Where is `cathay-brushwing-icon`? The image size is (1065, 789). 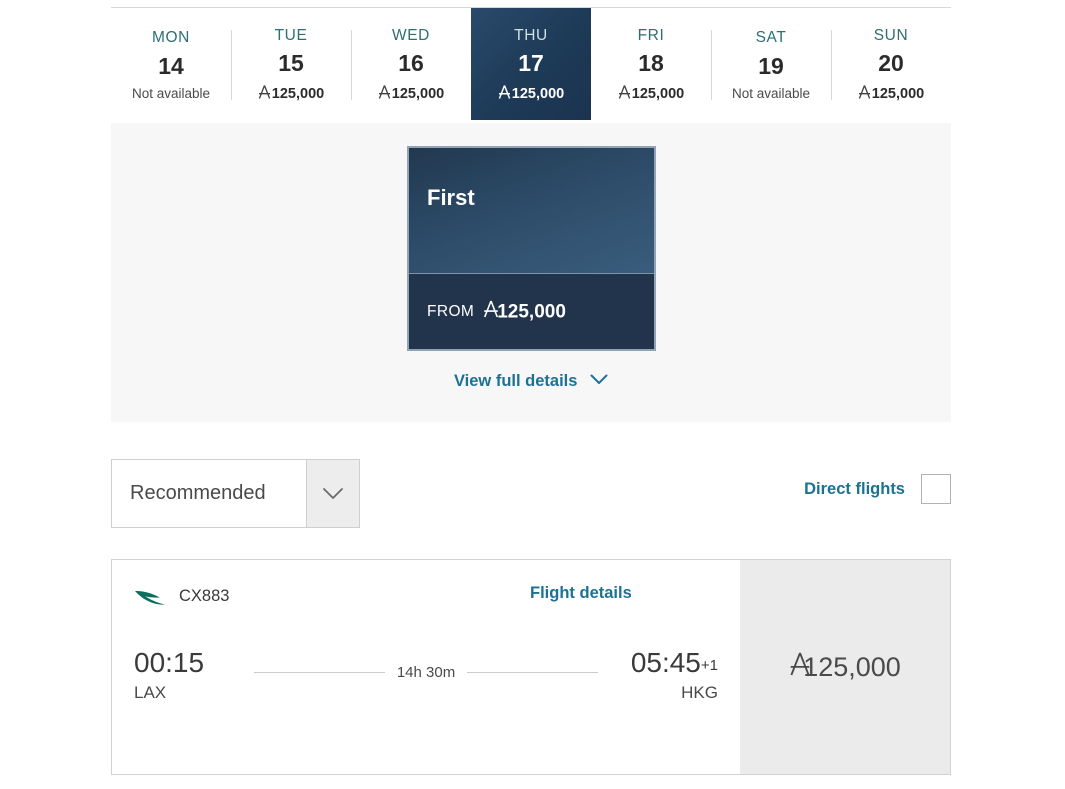 cathay-brushwing-icon is located at coordinates (151, 596).